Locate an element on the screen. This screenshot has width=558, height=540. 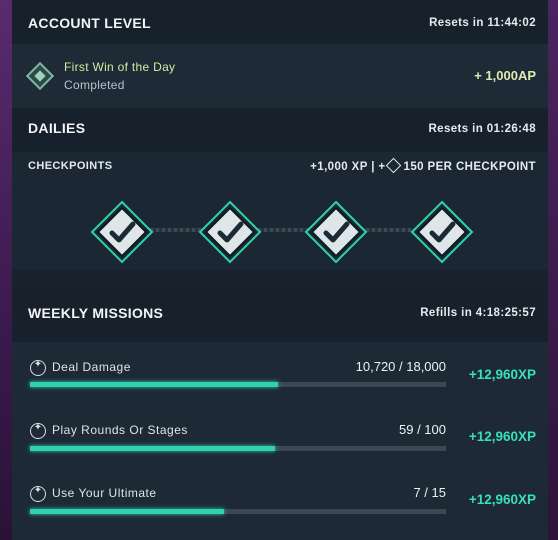
mission-name: Play Rounds Or Stages is located at coordinates (120, 430).